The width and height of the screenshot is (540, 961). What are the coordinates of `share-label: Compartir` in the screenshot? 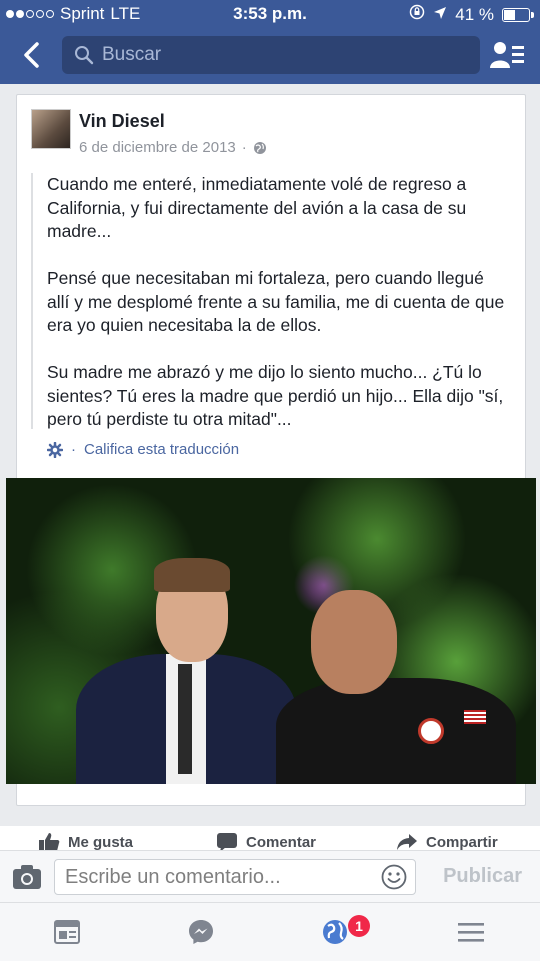 It's located at (462, 842).